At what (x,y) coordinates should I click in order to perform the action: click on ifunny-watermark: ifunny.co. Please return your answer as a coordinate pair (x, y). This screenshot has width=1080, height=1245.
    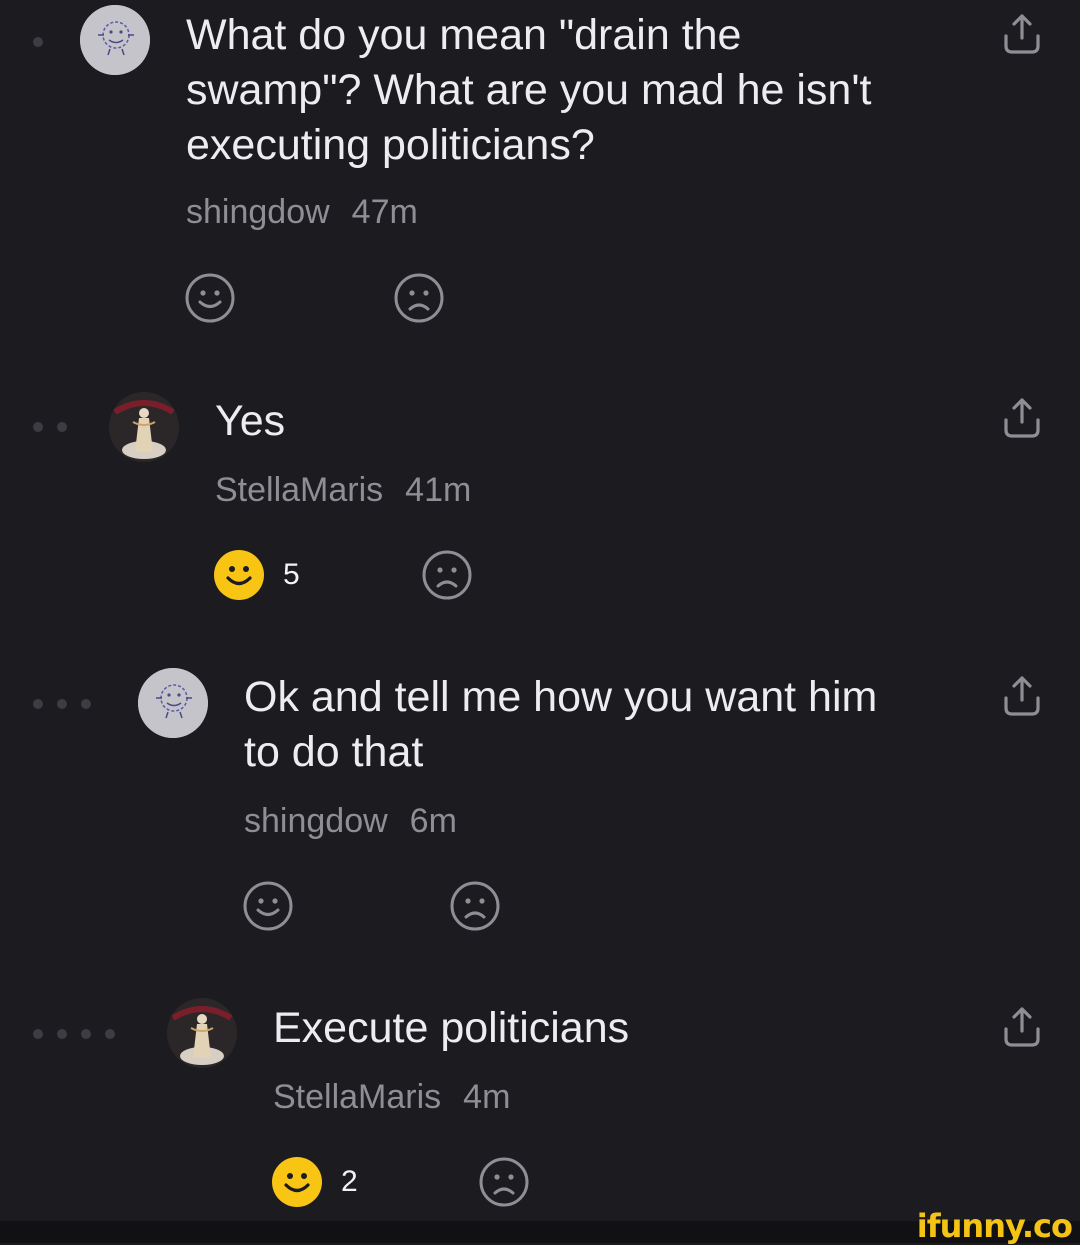
    Looking at the image, I should click on (994, 1226).